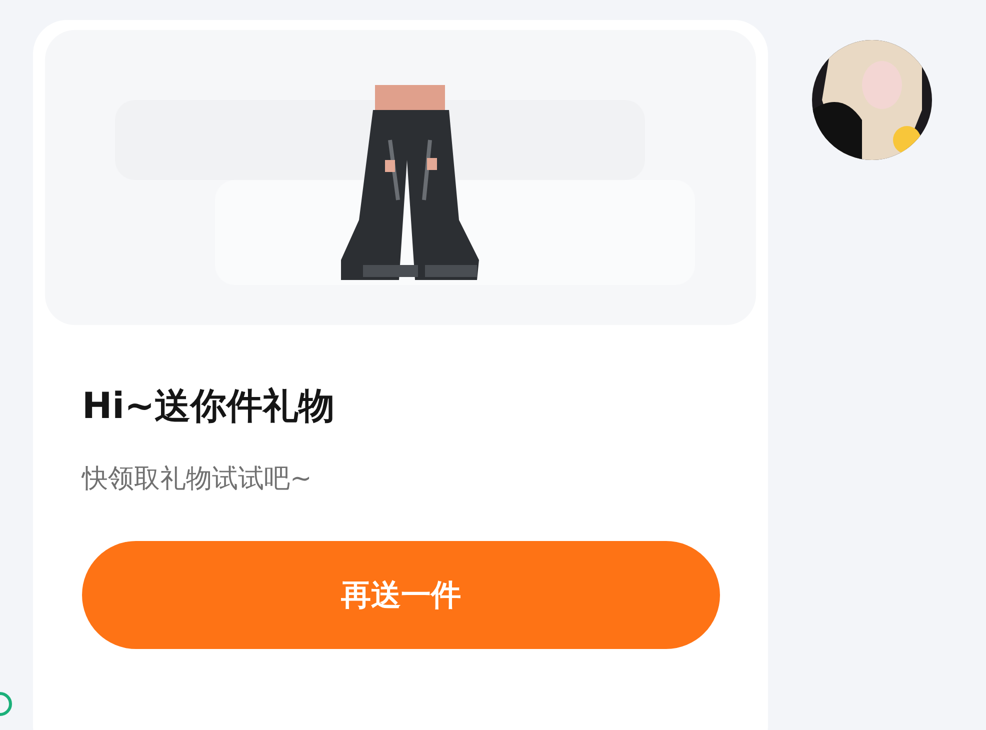 This screenshot has width=986, height=730. I want to click on card-title: Hi~送你件礼物, so click(209, 407).